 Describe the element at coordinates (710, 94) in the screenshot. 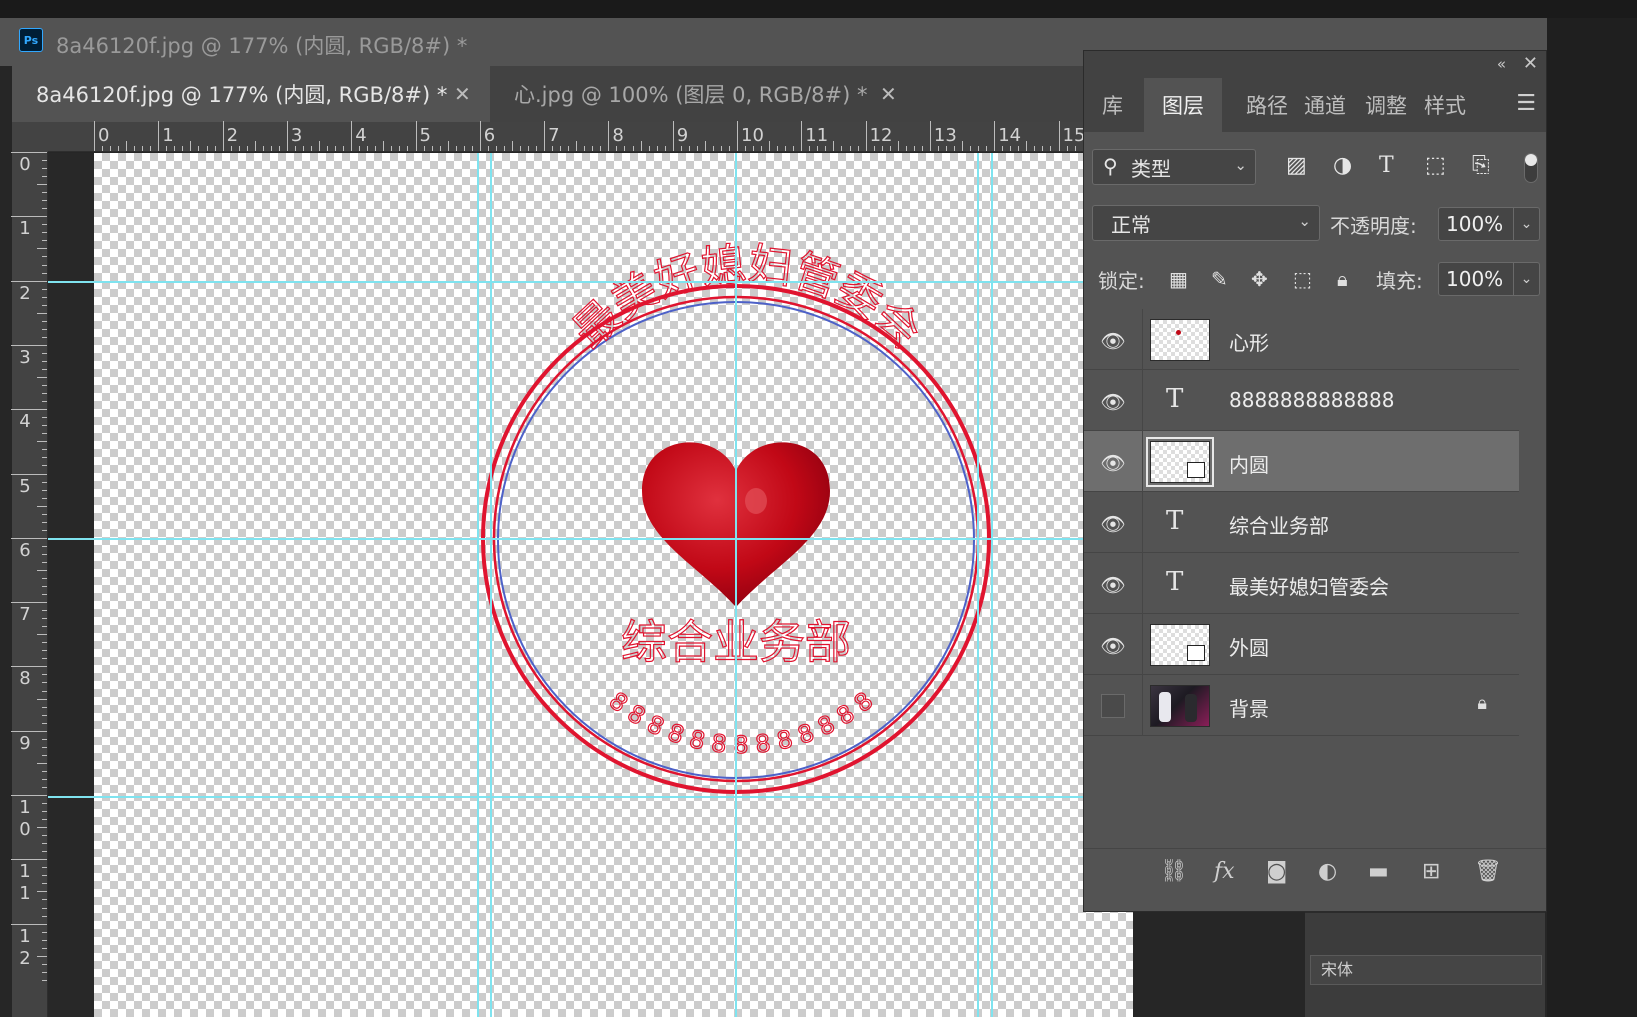

I see `tab-heart-jpg: 心.jpg @ 100% (图层 0, RGB/8#) * ✕` at that location.